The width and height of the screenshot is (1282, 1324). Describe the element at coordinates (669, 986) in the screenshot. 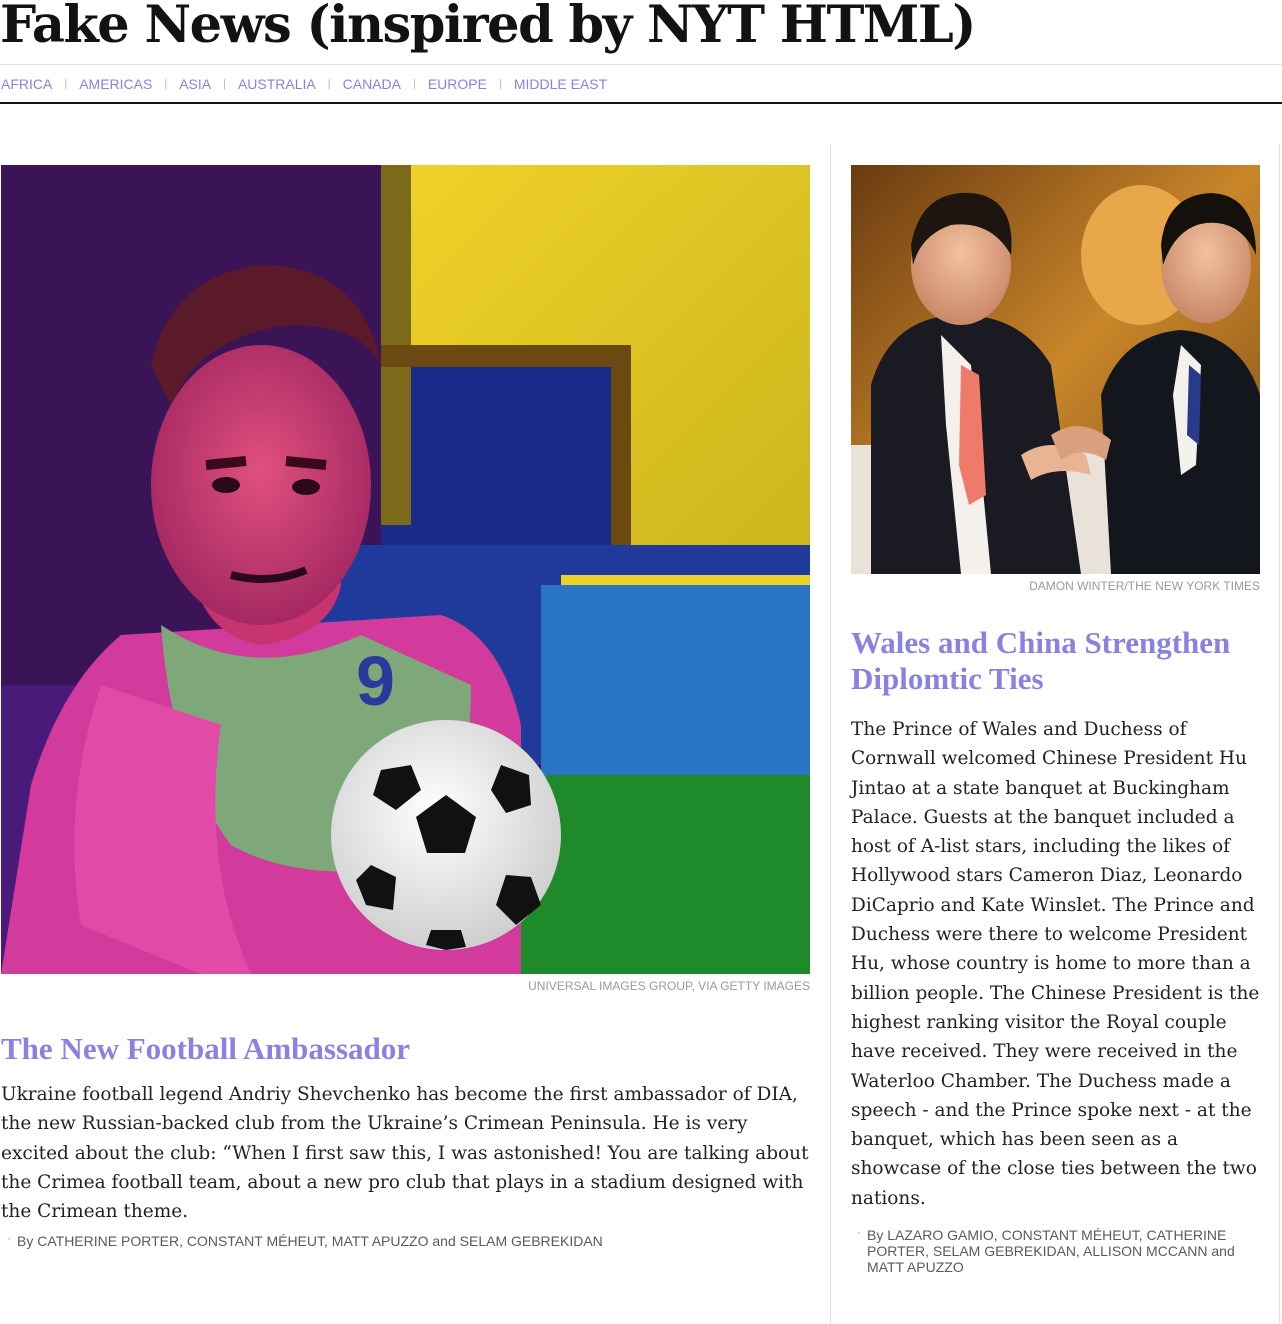

I see `photo-credit: Universal Images Group, via Getty Images` at that location.